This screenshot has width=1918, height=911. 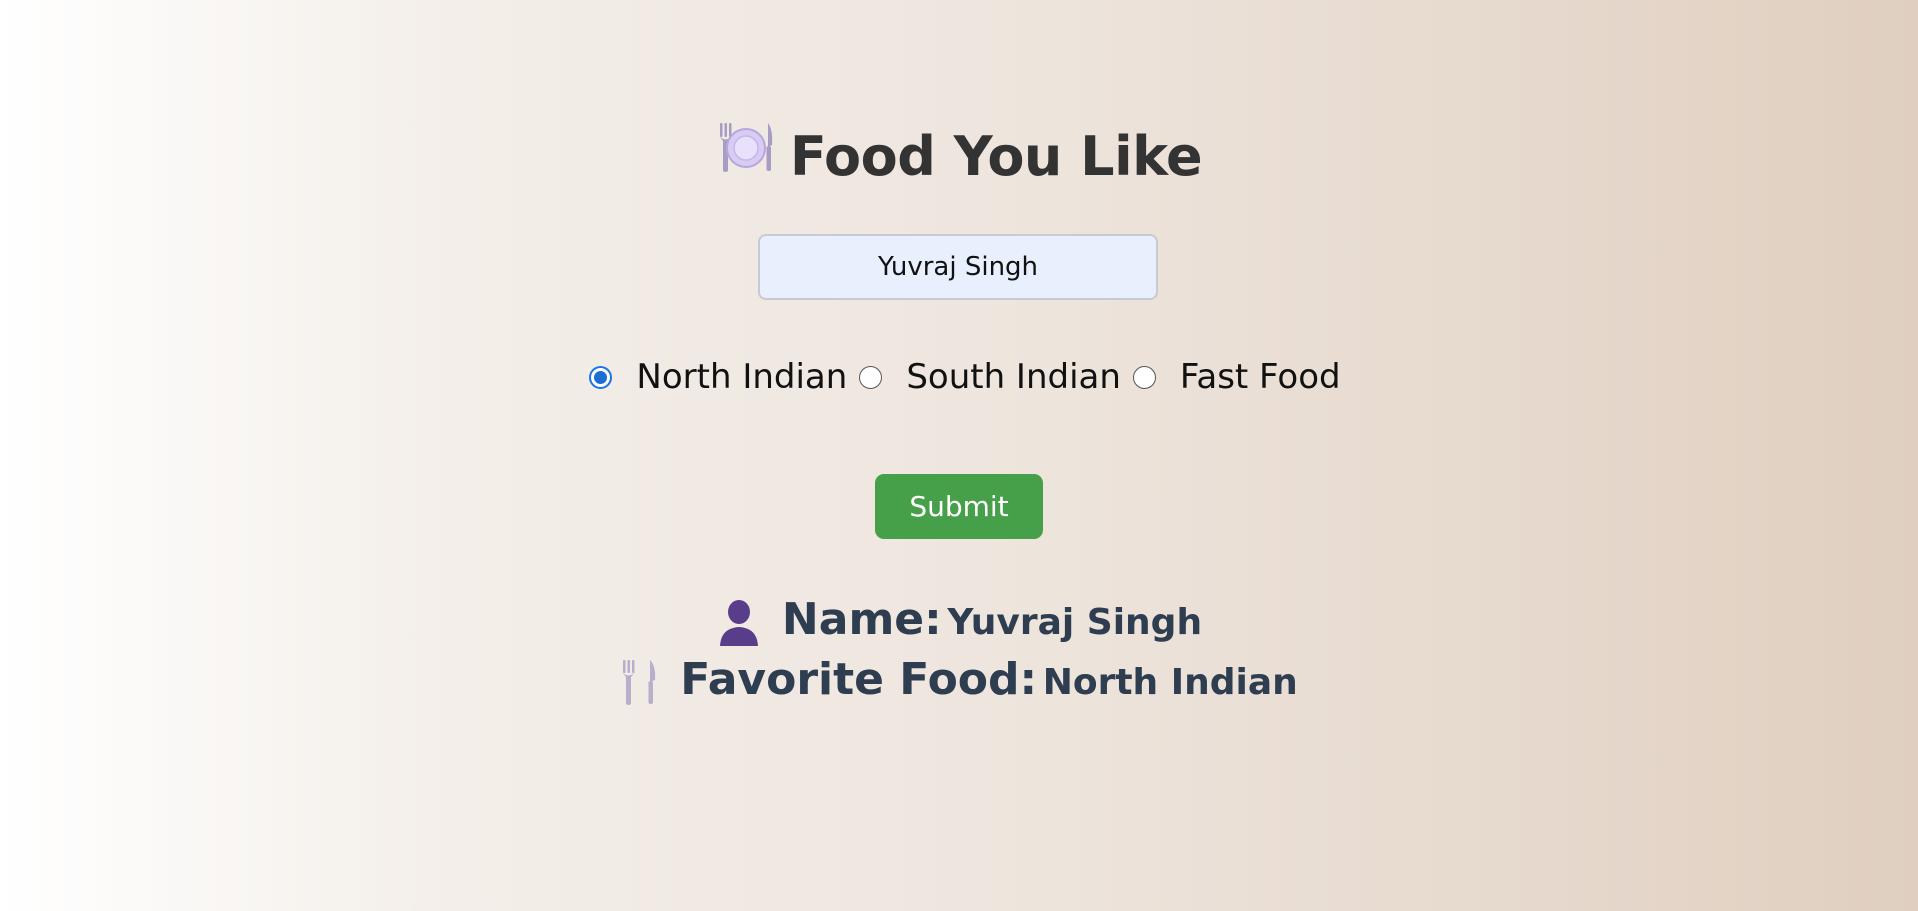 I want to click on page-title: Food You Like, so click(x=959, y=159).